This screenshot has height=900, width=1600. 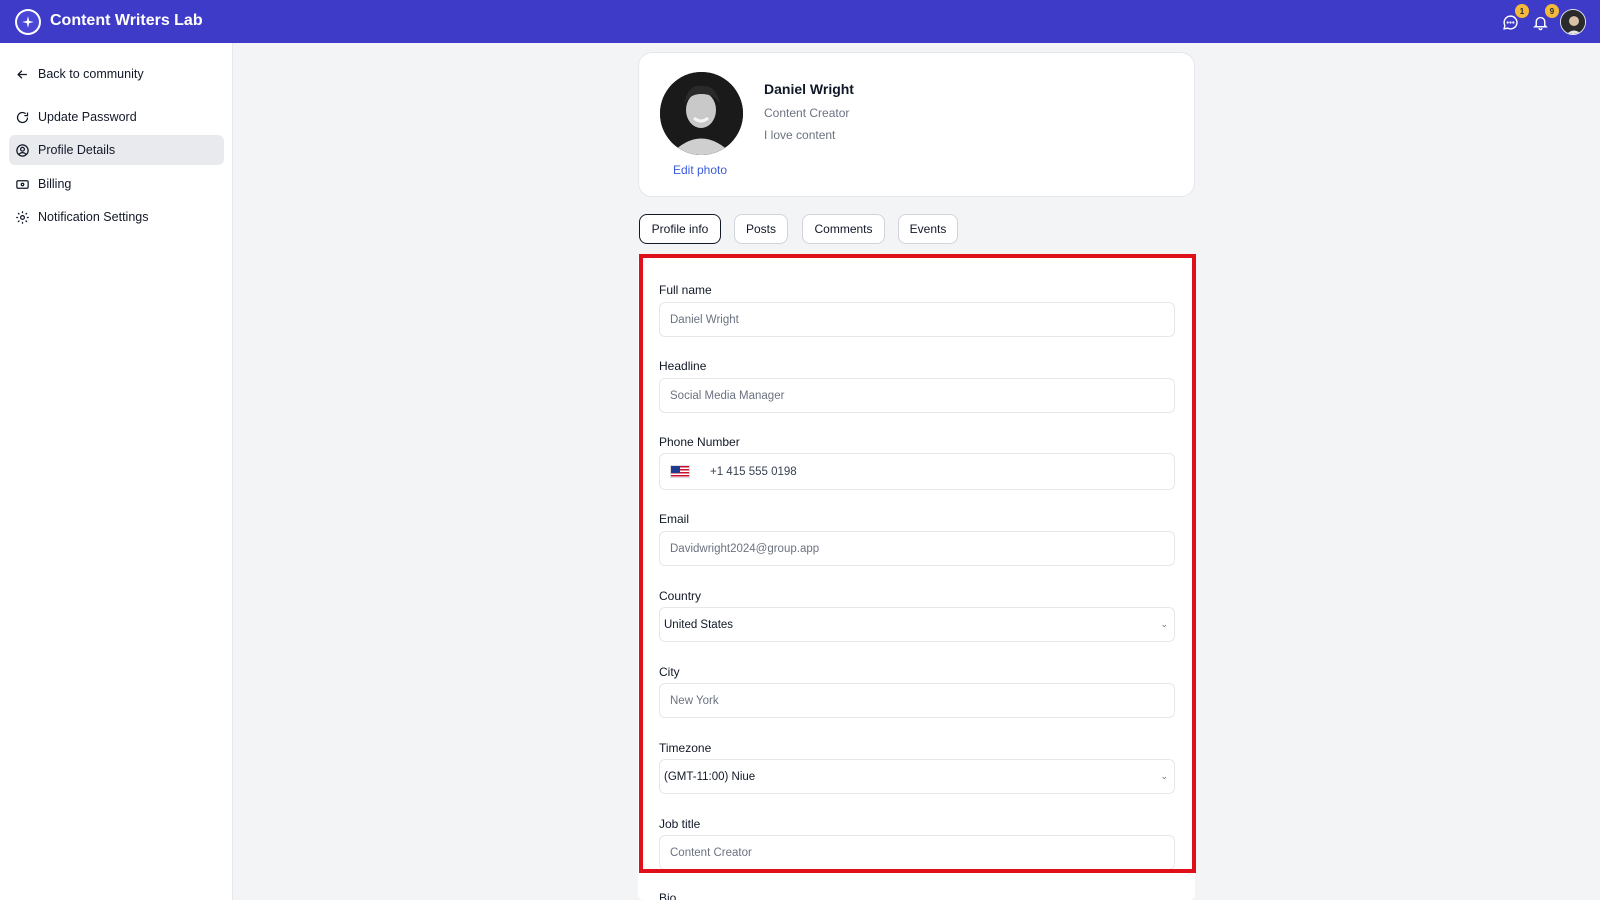 What do you see at coordinates (1552, 11) in the screenshot?
I see `bell-badge: 9` at bounding box center [1552, 11].